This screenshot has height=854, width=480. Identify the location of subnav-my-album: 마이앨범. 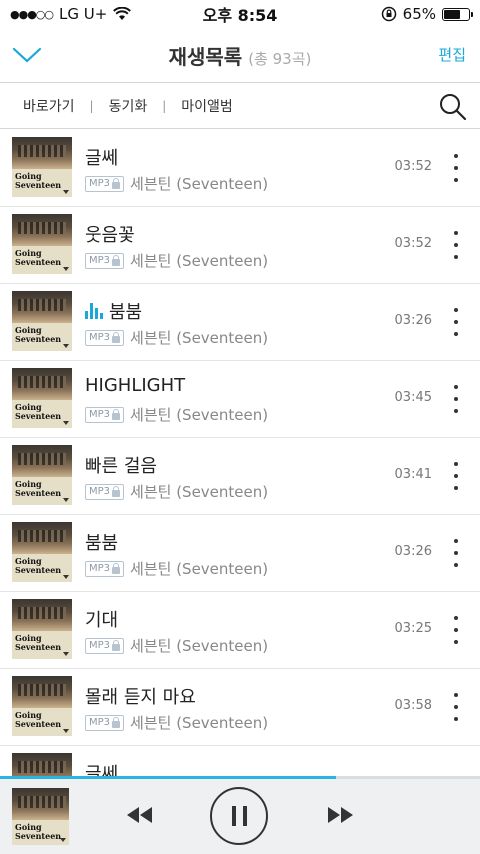
(207, 106).